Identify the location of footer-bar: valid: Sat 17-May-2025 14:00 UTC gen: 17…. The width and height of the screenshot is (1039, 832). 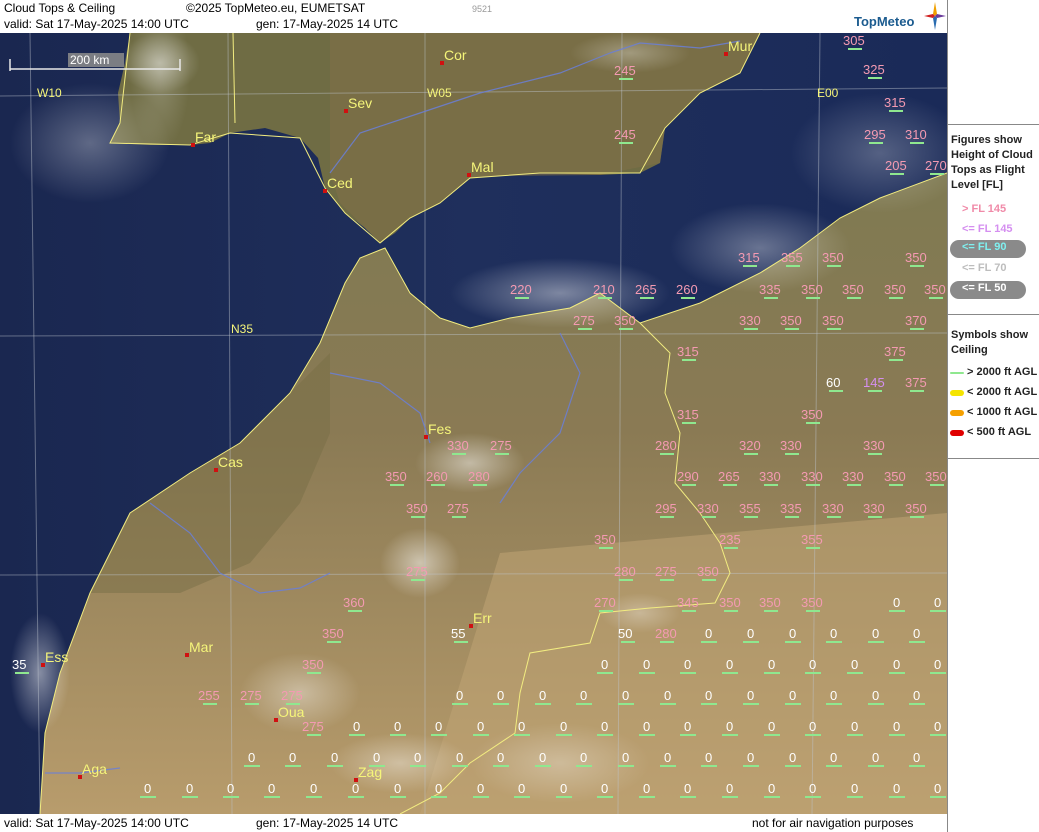
(473, 823).